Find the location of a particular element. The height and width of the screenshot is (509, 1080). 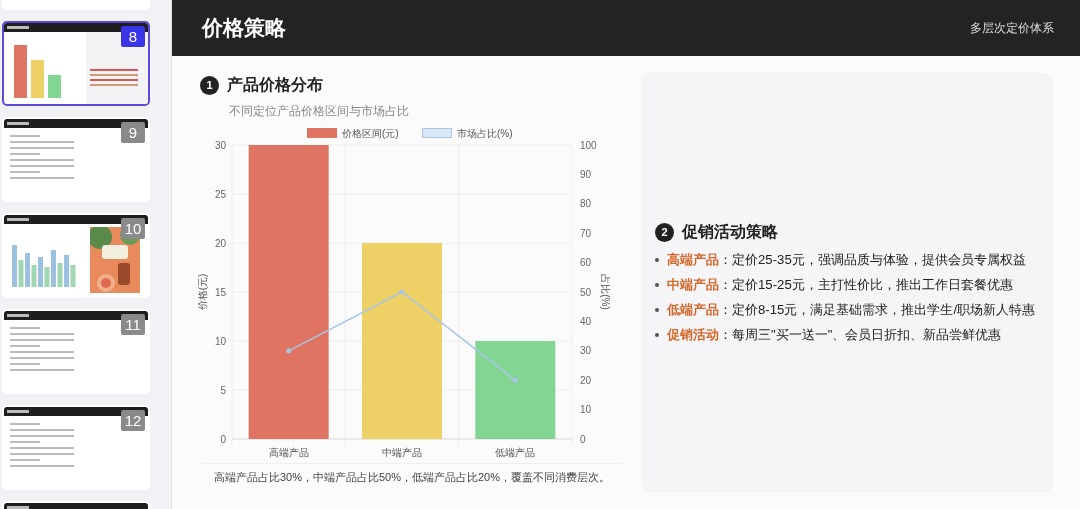

axis-tick-label: 5 is located at coordinates (223, 390).